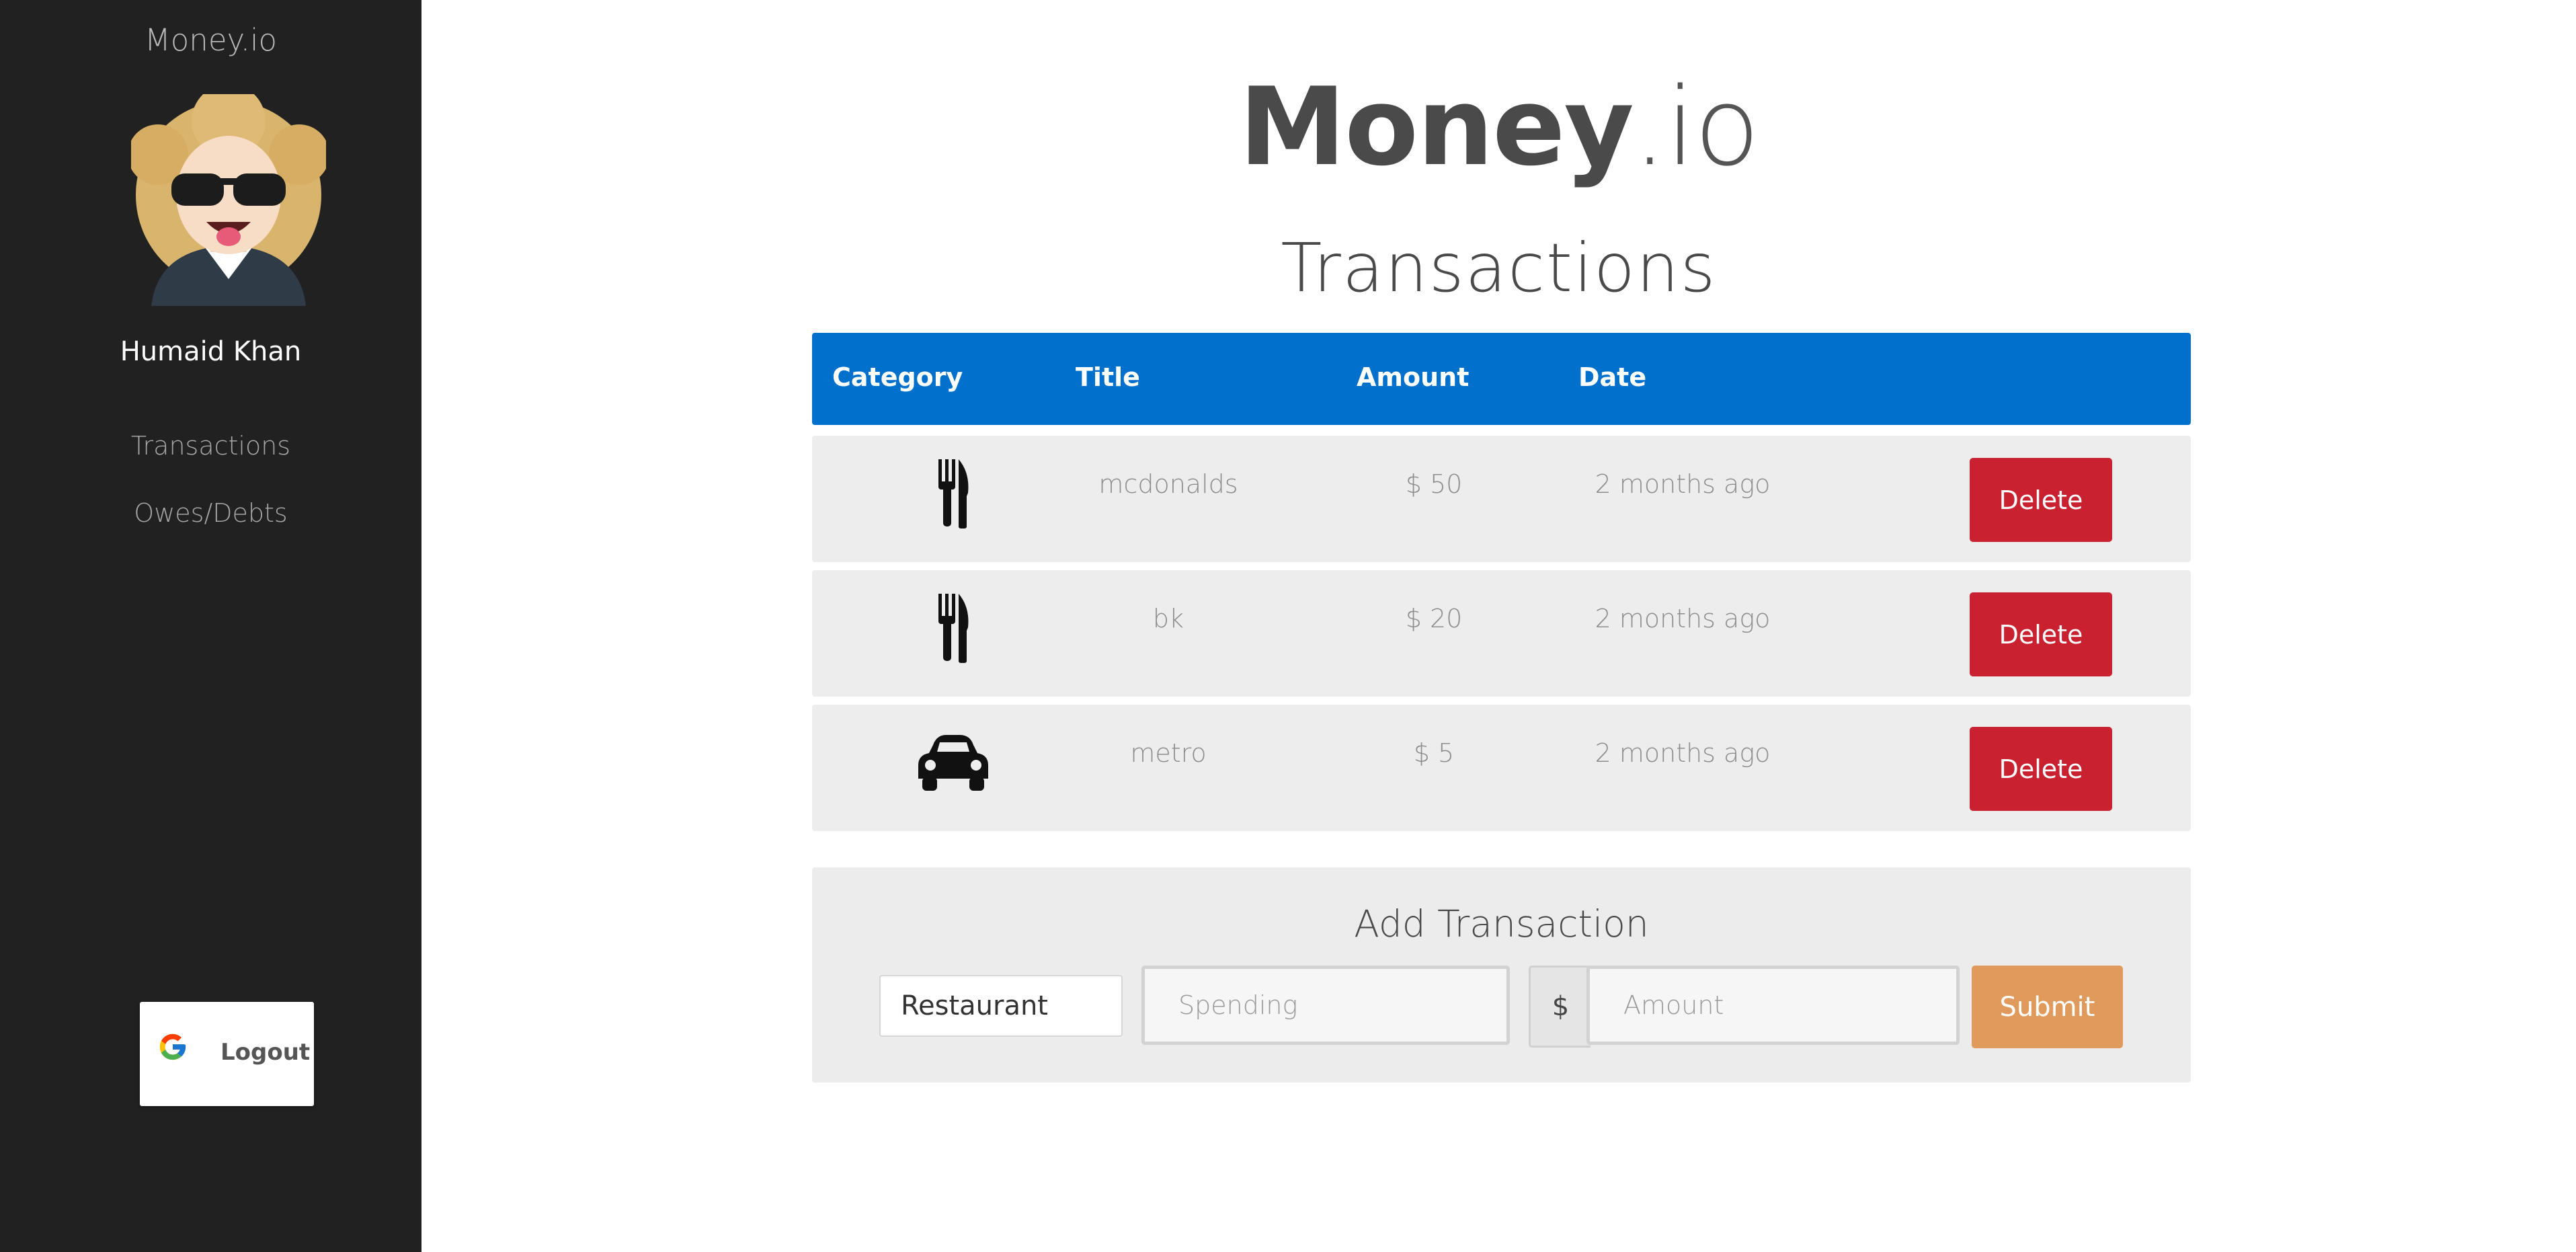  Describe the element at coordinates (1560, 1007) in the screenshot. I see `currency-addon: $` at that location.